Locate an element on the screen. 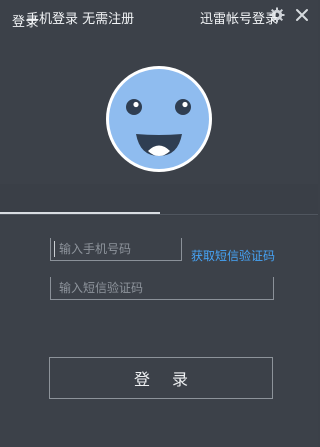 The height and width of the screenshot is (447, 320). sms-code-field is located at coordinates (162, 288).